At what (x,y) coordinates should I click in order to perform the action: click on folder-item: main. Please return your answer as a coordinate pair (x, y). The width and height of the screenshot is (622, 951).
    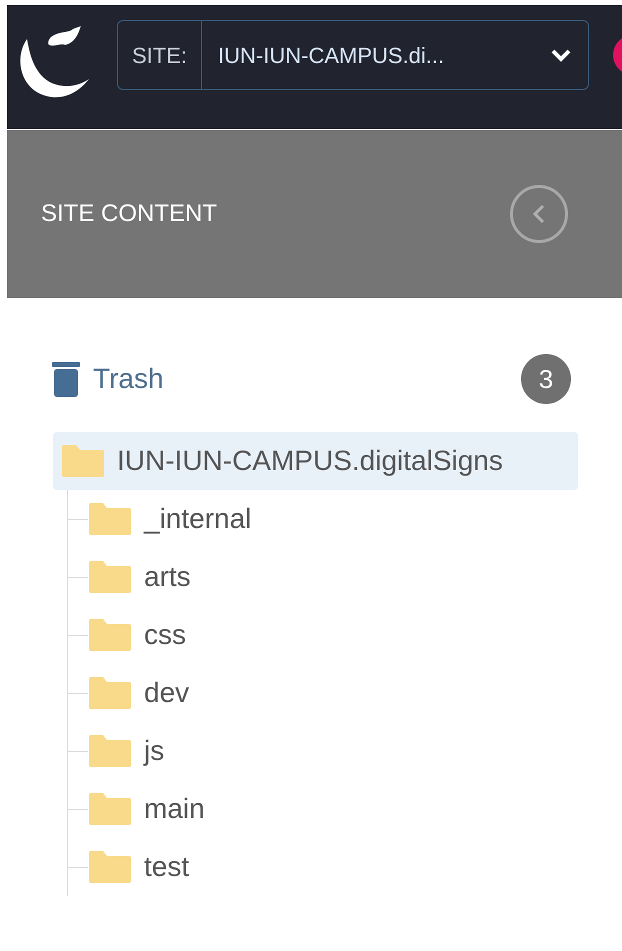
    Looking at the image, I should click on (333, 809).